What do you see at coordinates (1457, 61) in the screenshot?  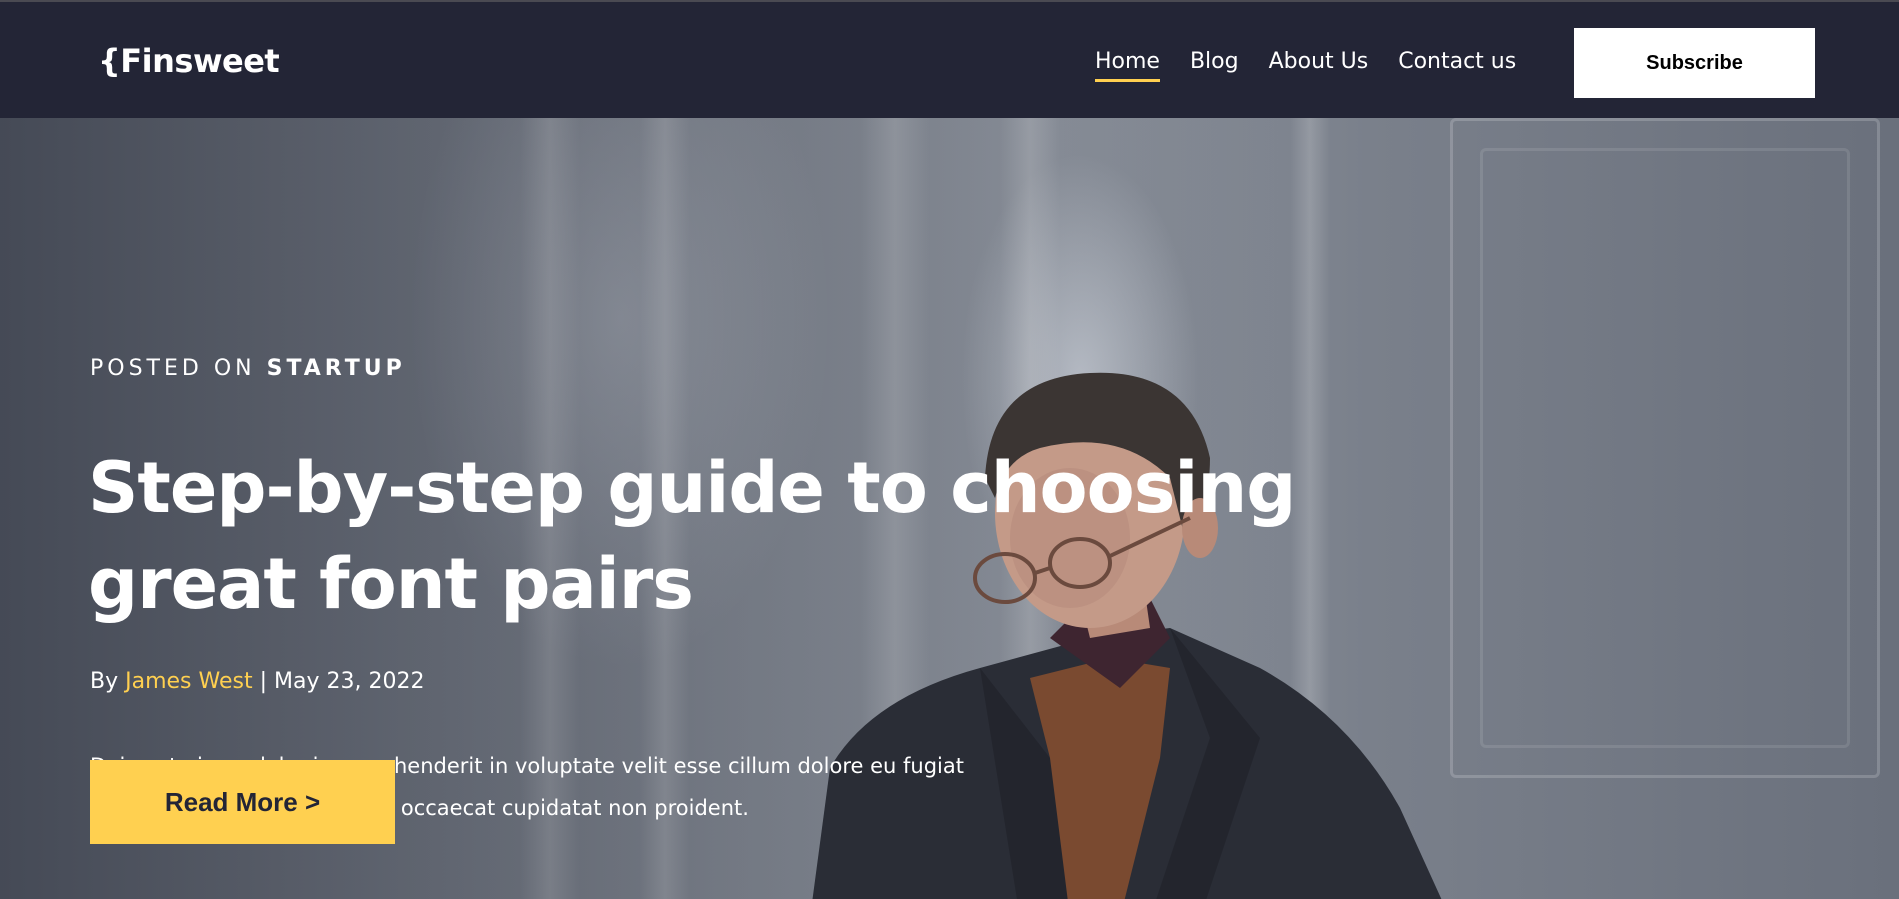 I see `nav-contact-us: Contact us` at bounding box center [1457, 61].